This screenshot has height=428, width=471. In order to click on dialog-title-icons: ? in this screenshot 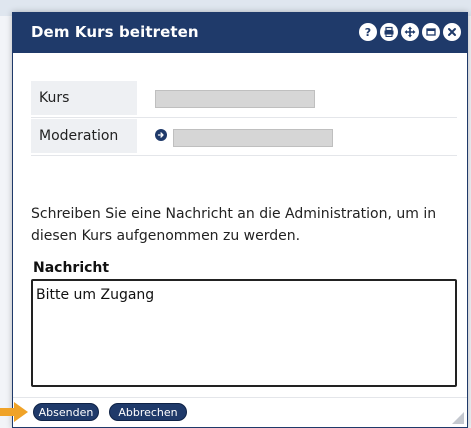, I will do `click(410, 32)`.